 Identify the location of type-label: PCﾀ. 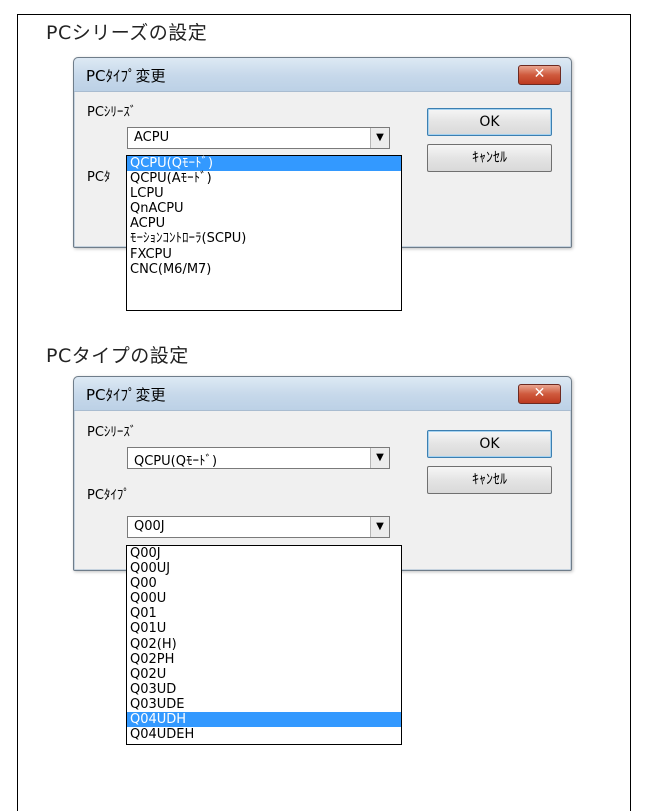
(99, 177).